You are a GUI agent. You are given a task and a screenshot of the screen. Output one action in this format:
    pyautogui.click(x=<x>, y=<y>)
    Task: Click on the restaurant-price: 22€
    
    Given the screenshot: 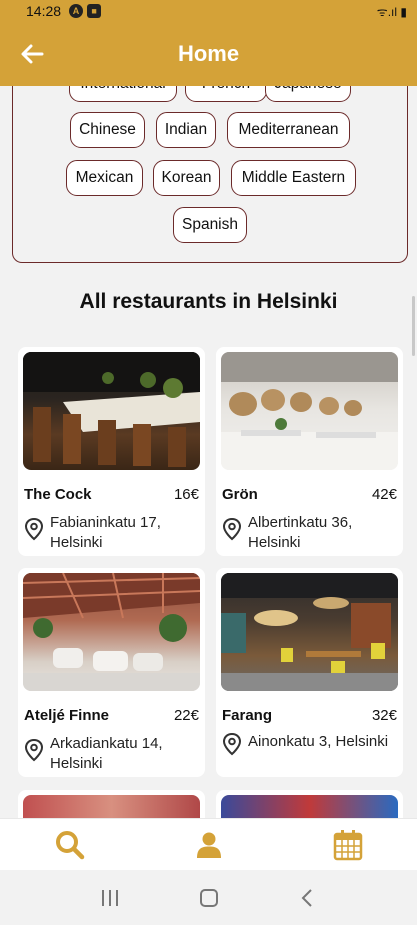 What is the action you would take?
    pyautogui.click(x=186, y=715)
    